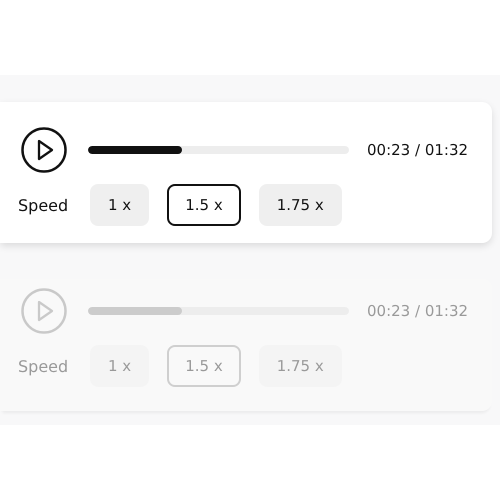 This screenshot has width=500, height=500. What do you see at coordinates (44, 150) in the screenshot?
I see `play-icon` at bounding box center [44, 150].